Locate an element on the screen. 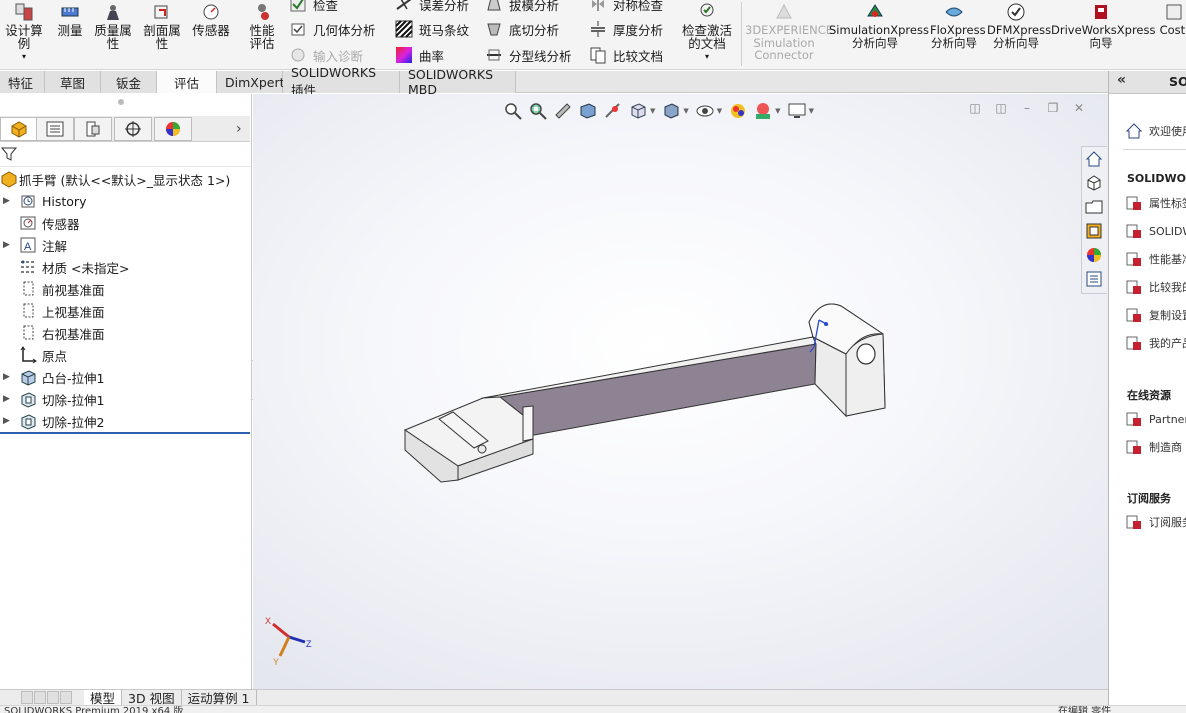  tp-solidworks-item-label: 比较我的 is located at coordinates (1167, 287).